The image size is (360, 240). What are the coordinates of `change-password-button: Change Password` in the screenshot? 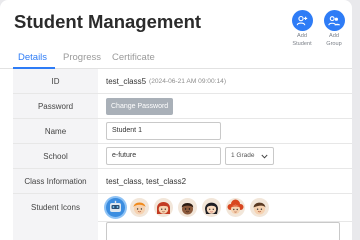 It's located at (140, 106).